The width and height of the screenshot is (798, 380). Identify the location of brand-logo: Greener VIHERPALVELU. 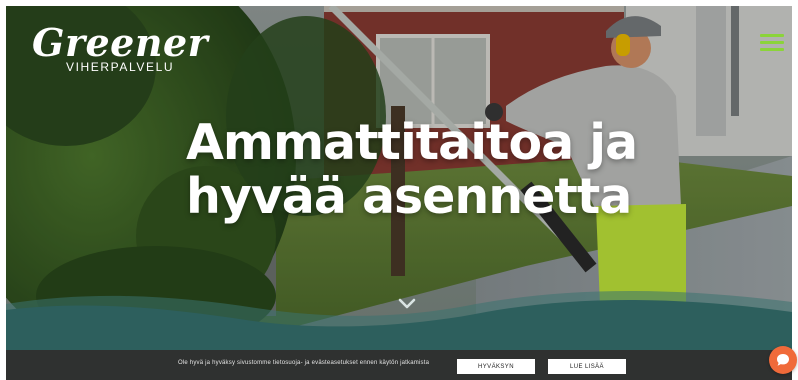
(120, 47).